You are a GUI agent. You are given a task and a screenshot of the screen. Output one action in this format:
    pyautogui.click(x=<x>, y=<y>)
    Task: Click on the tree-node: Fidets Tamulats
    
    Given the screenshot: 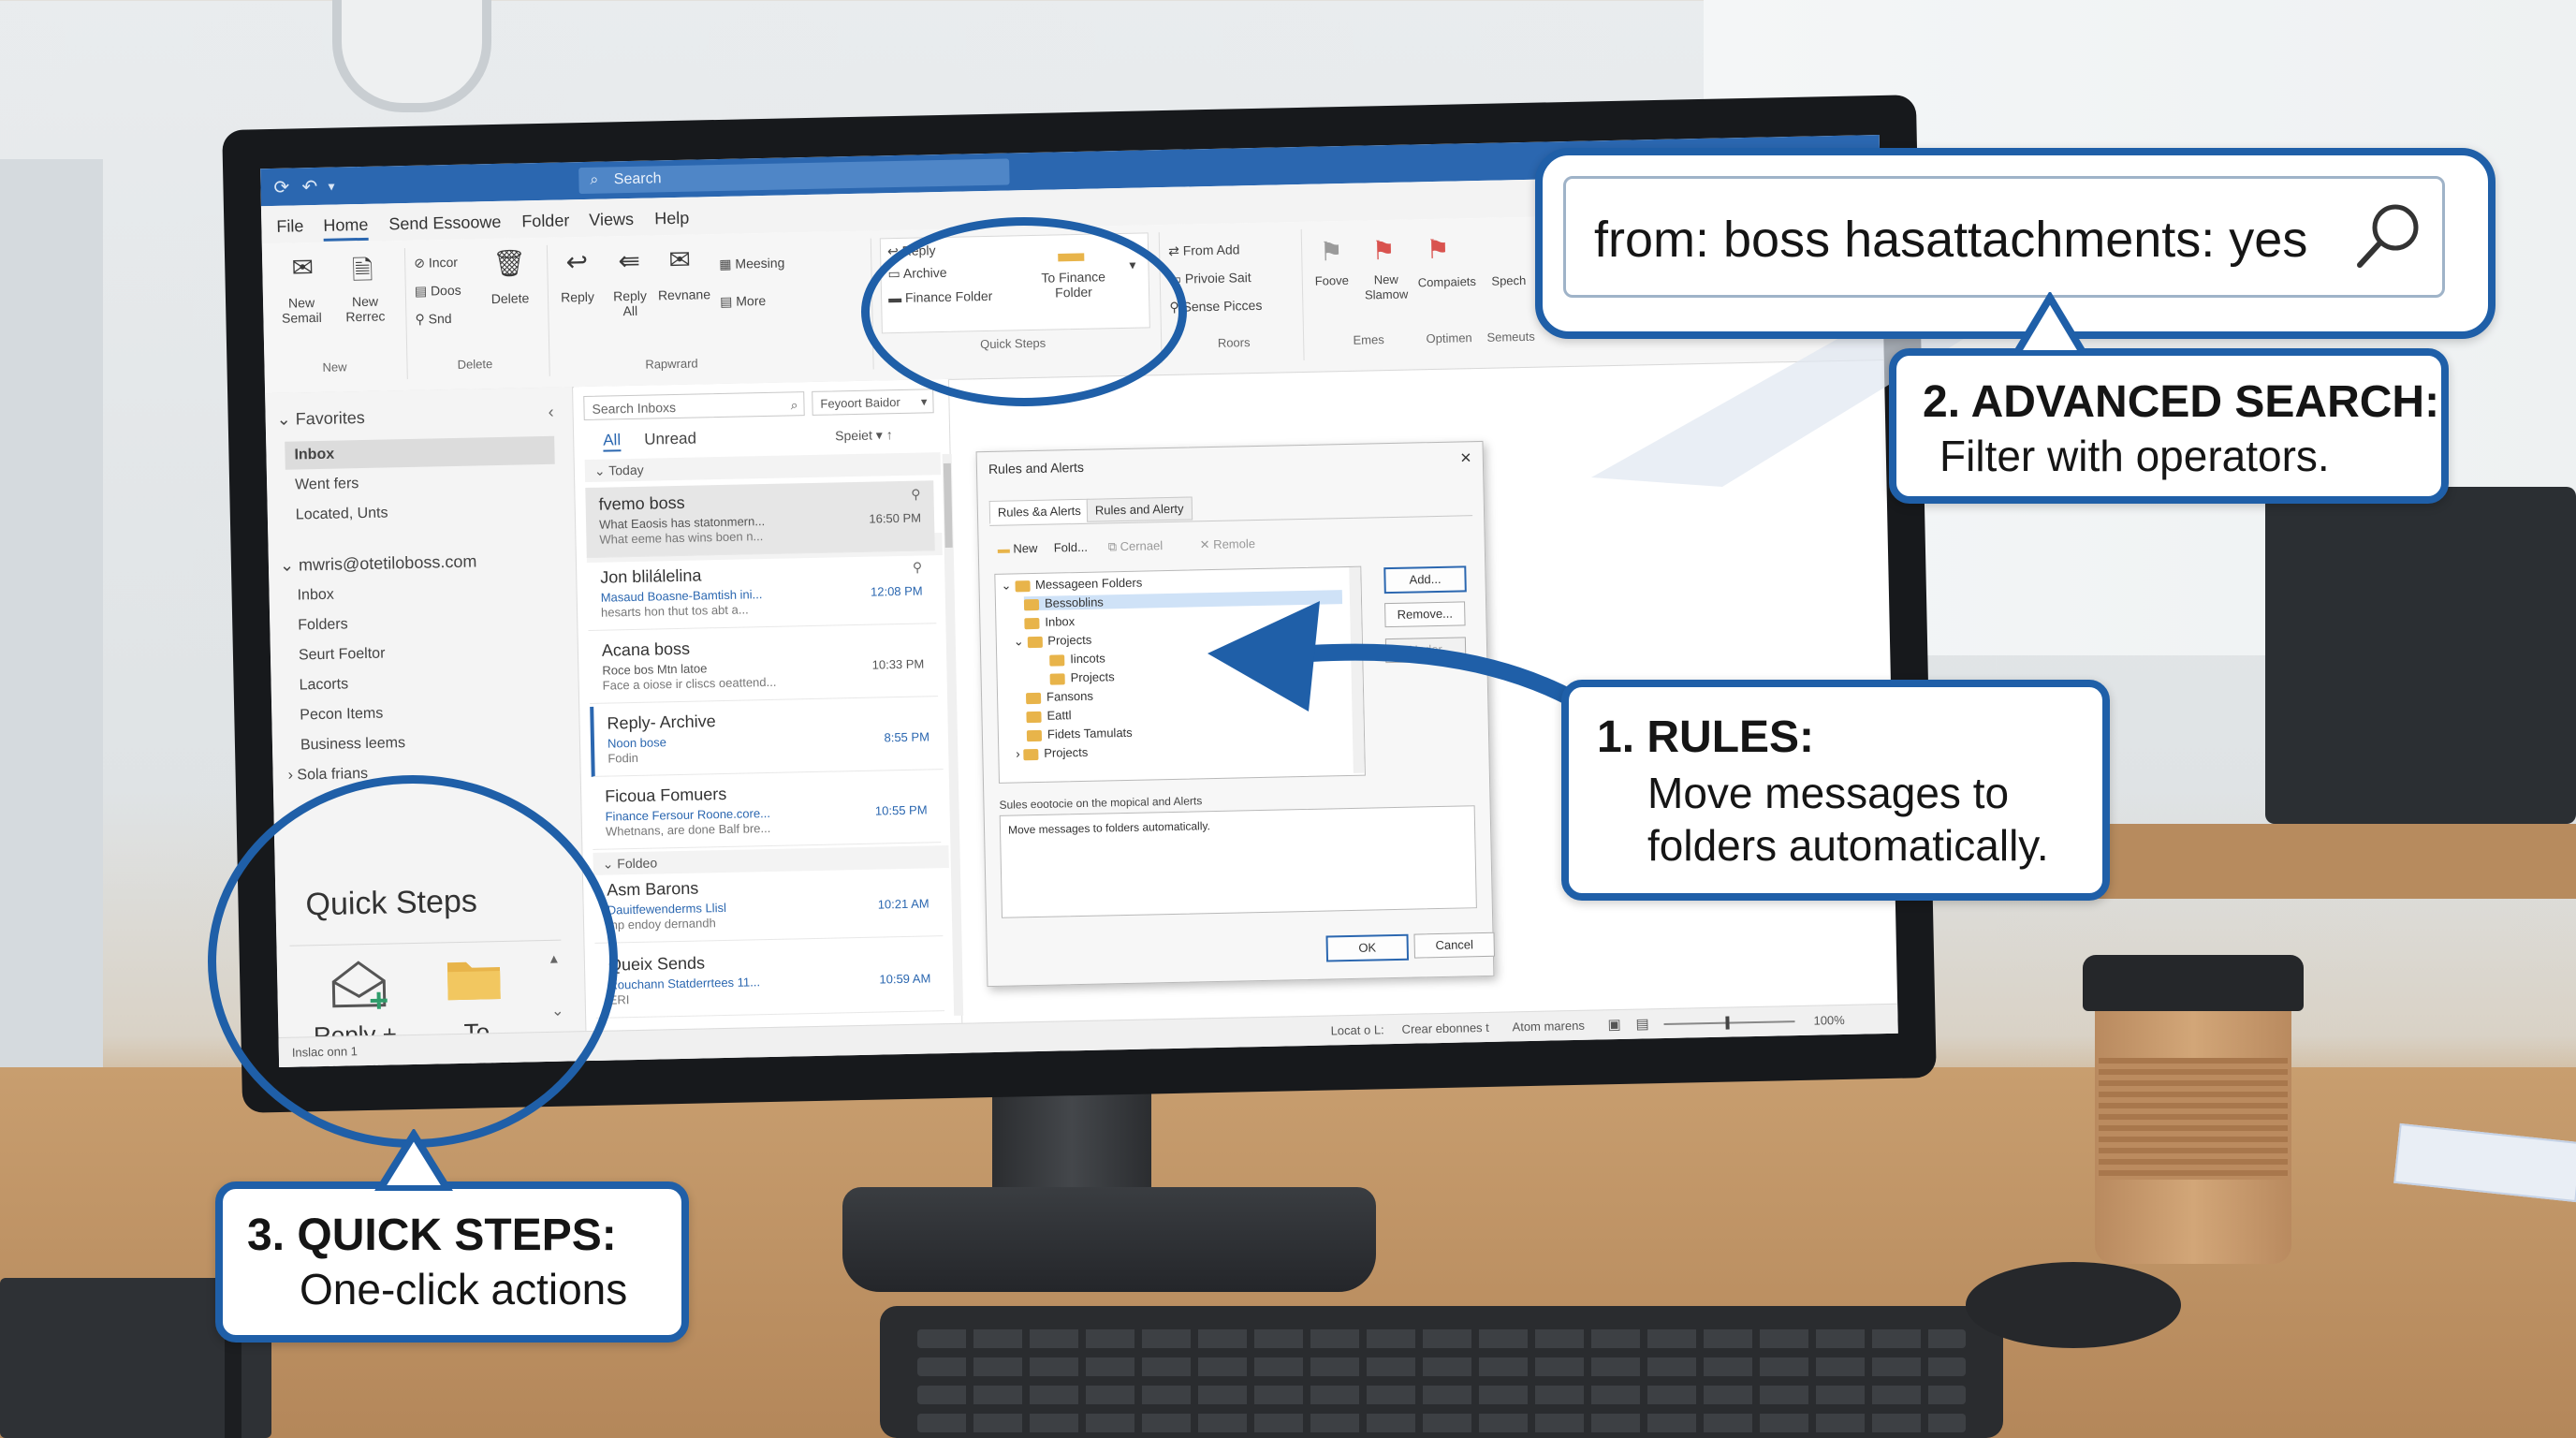 What is the action you would take?
    pyautogui.click(x=1079, y=733)
    